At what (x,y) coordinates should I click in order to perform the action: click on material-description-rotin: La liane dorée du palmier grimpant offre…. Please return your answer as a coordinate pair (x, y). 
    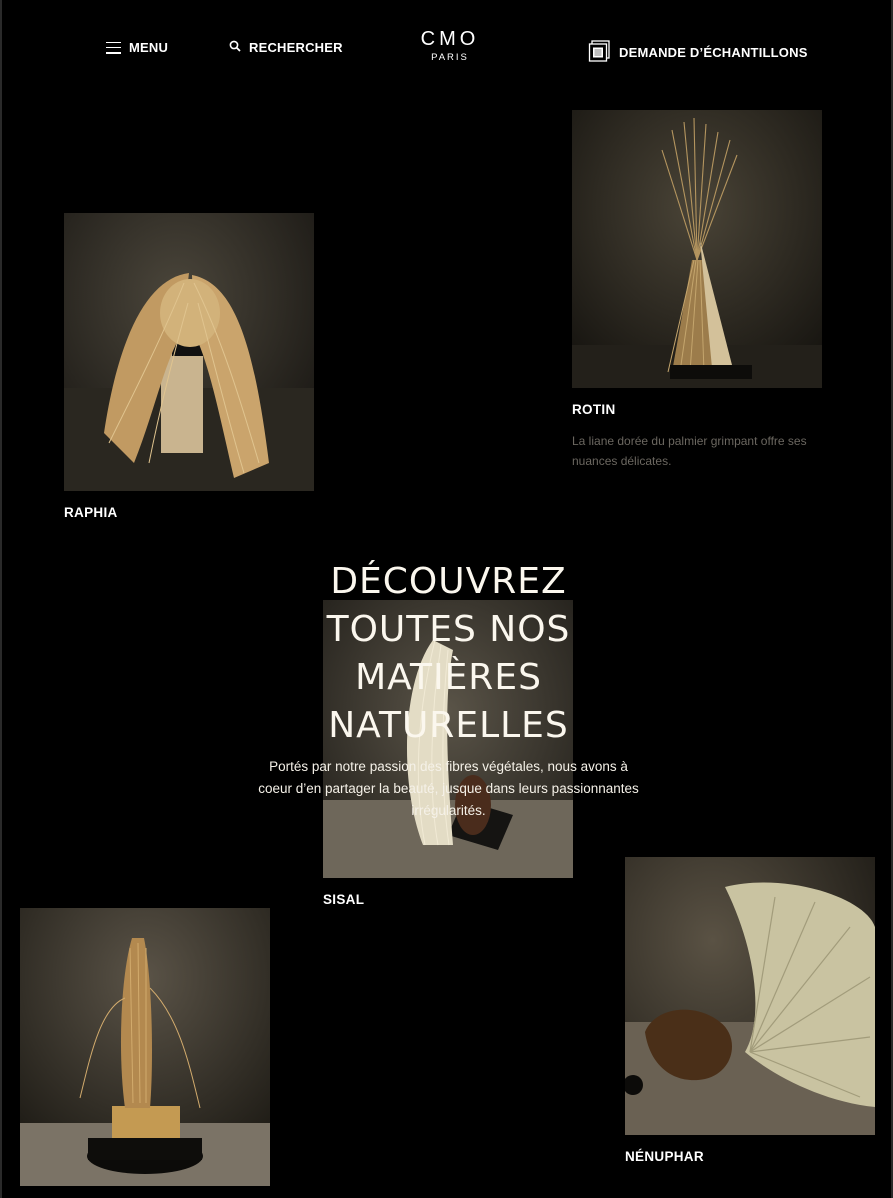
    Looking at the image, I should click on (689, 451).